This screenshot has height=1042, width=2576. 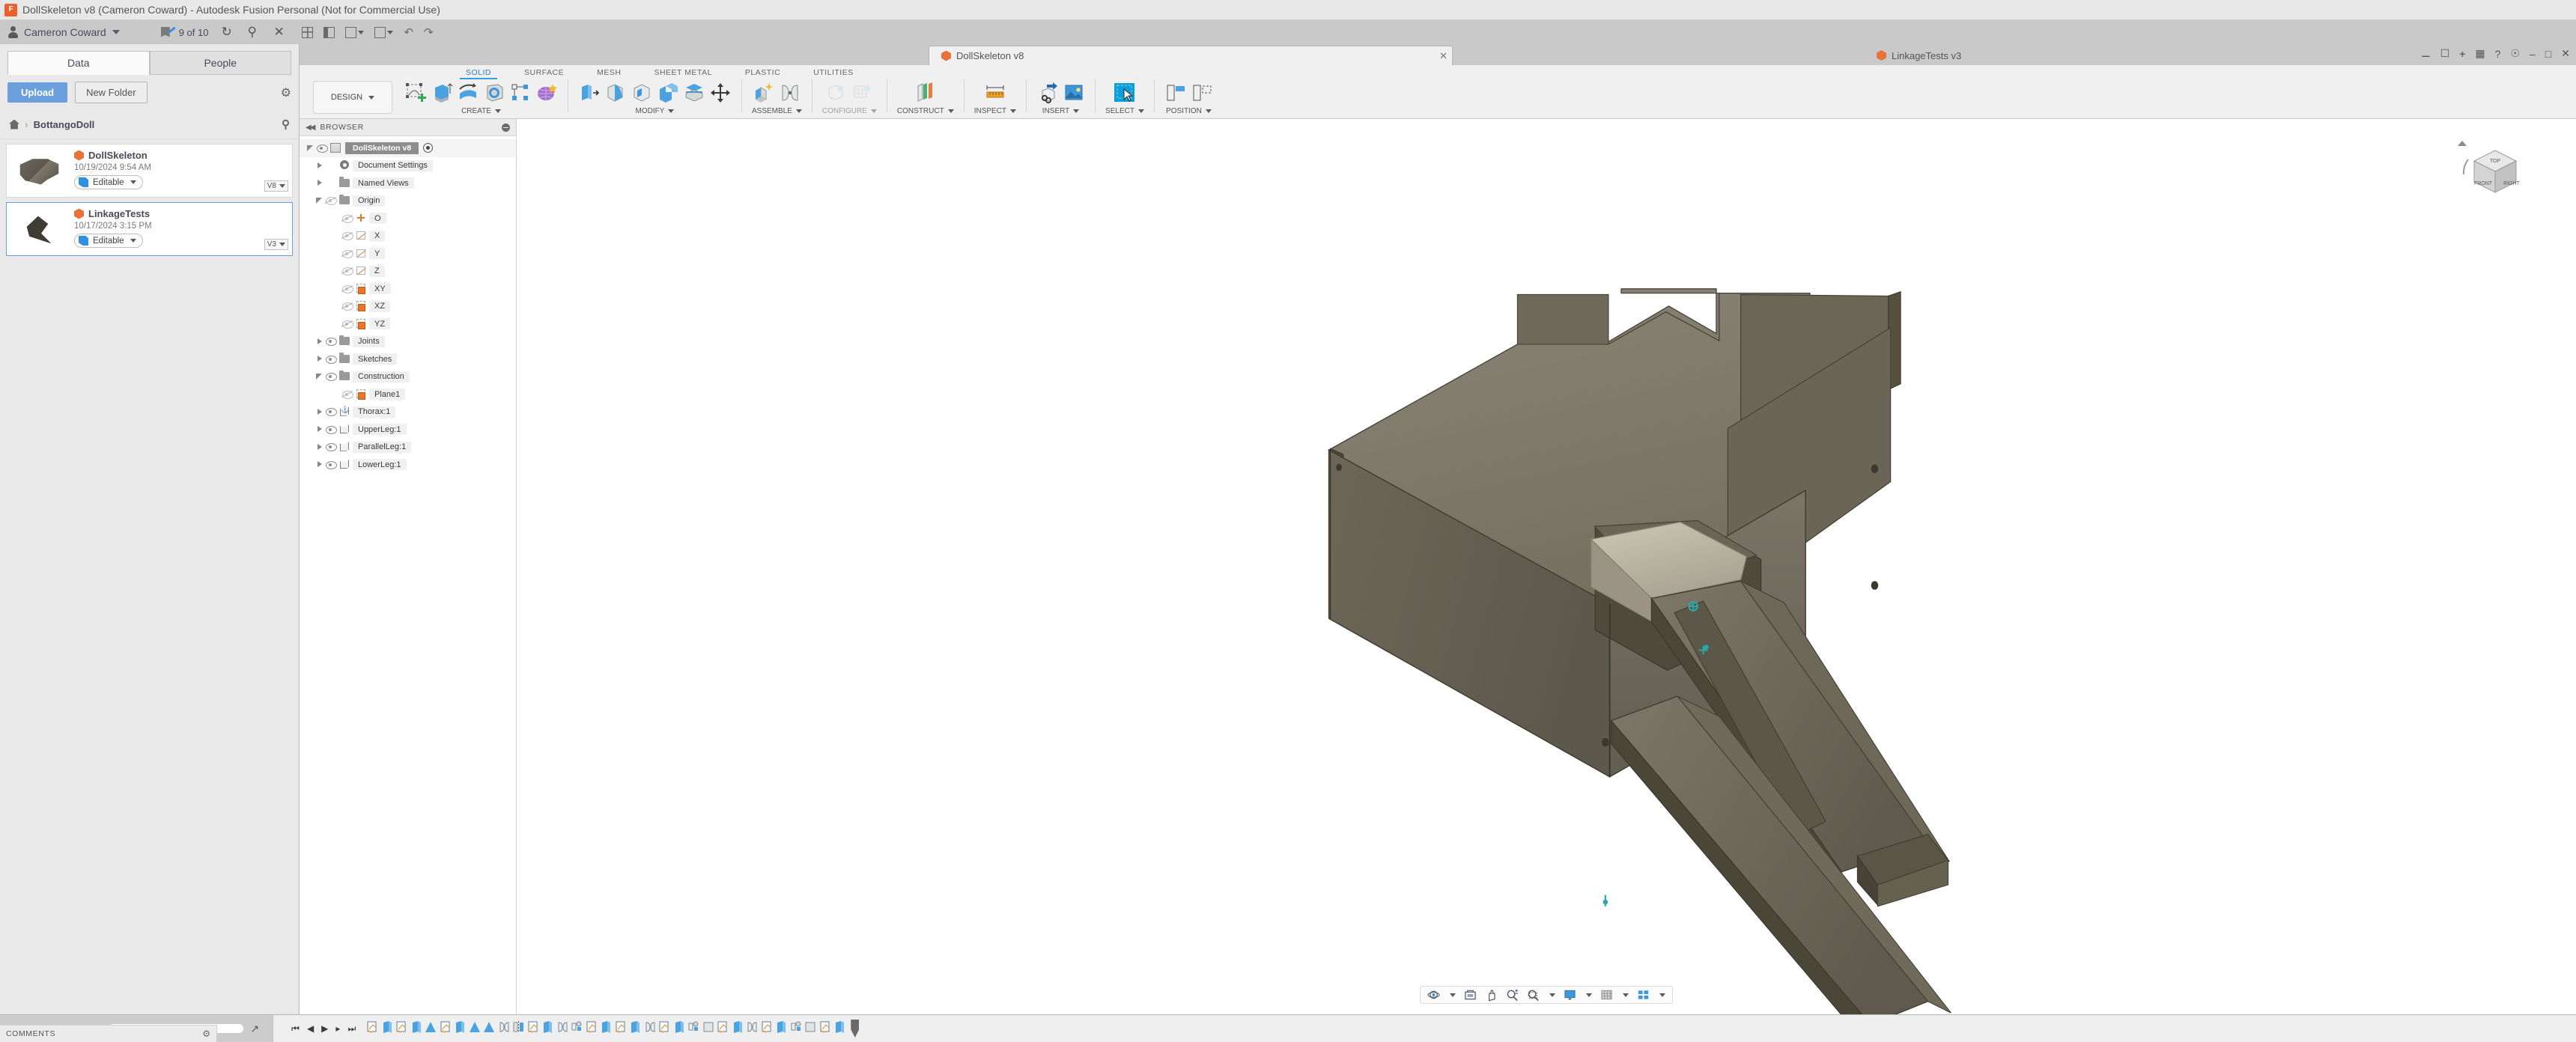 What do you see at coordinates (429, 32) in the screenshot?
I see `redo-icon: ↷` at bounding box center [429, 32].